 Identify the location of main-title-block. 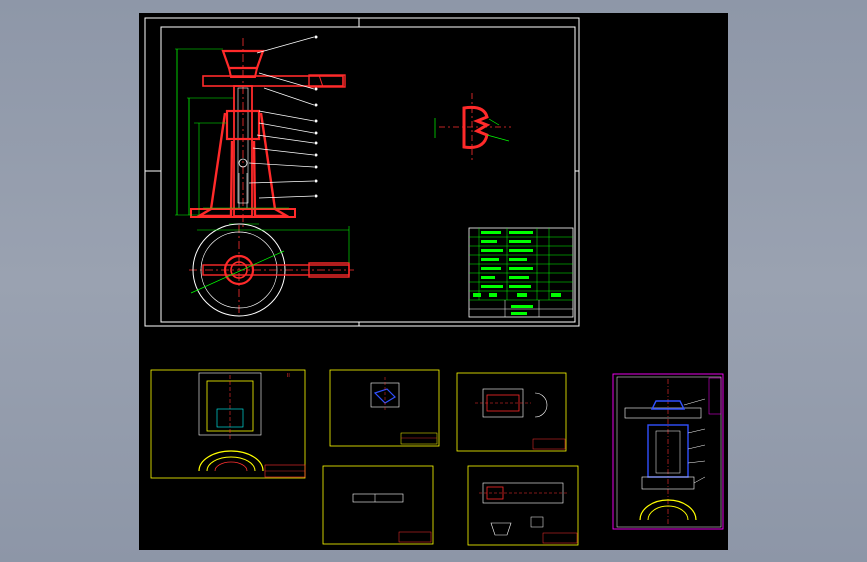
(521, 272).